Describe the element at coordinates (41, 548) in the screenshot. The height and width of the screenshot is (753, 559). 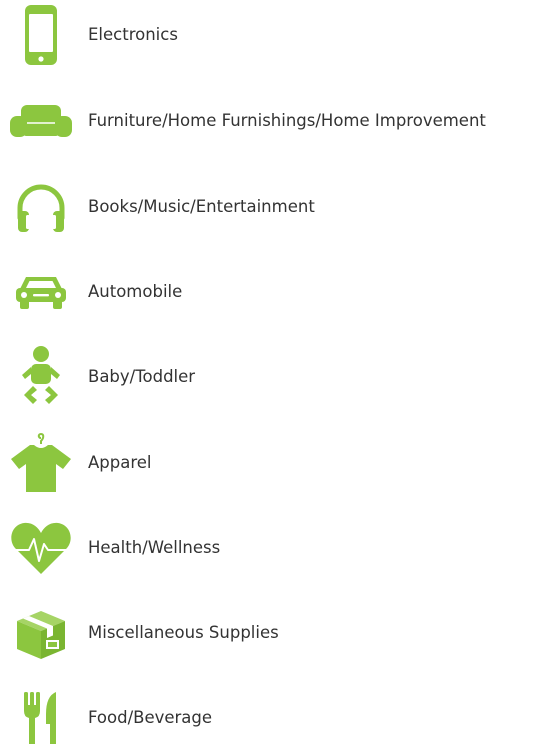
I see `heart-pulse-icon` at that location.